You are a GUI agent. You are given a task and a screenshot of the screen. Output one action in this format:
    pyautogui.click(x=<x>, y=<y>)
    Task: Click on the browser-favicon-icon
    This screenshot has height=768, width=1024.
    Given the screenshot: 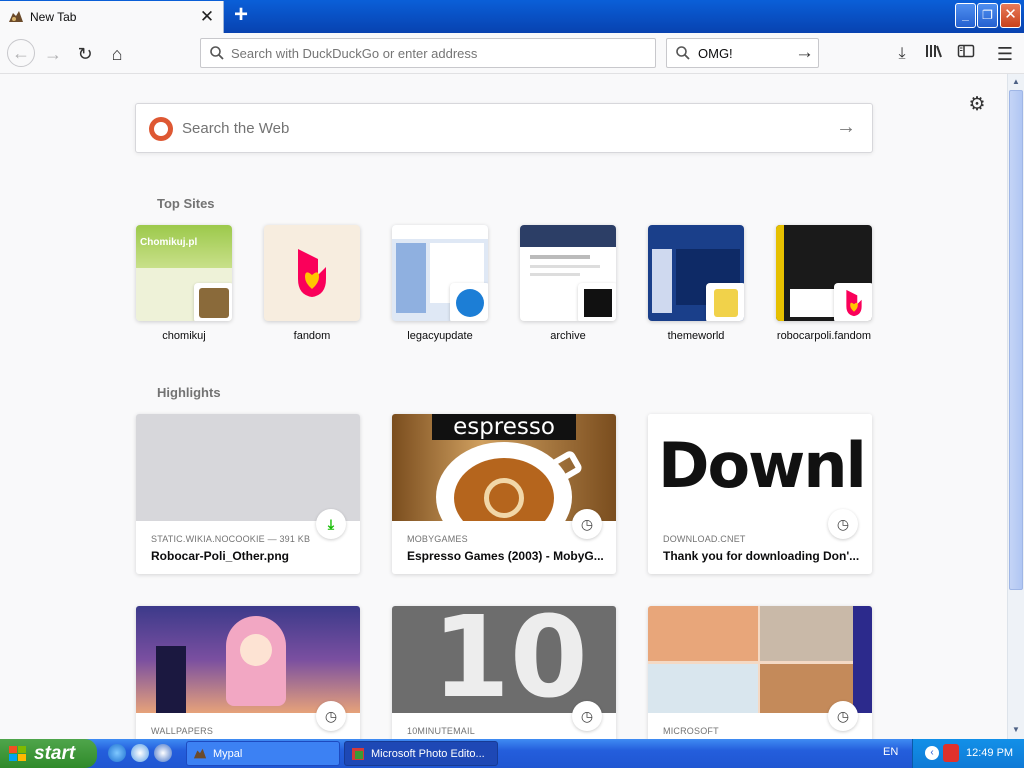 What is the action you would take?
    pyautogui.click(x=16, y=16)
    